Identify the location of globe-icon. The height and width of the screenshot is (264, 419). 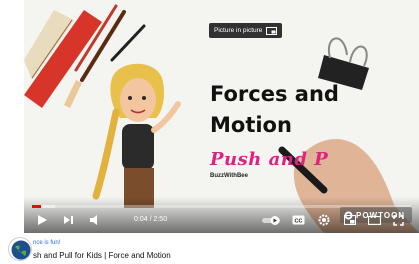
(20, 249).